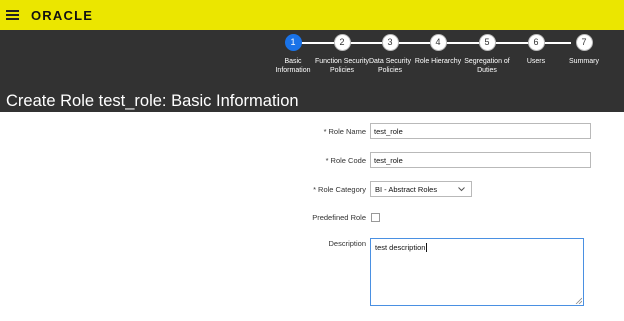 This screenshot has height=321, width=624. I want to click on oracle-logo: ORACLE, so click(62, 15).